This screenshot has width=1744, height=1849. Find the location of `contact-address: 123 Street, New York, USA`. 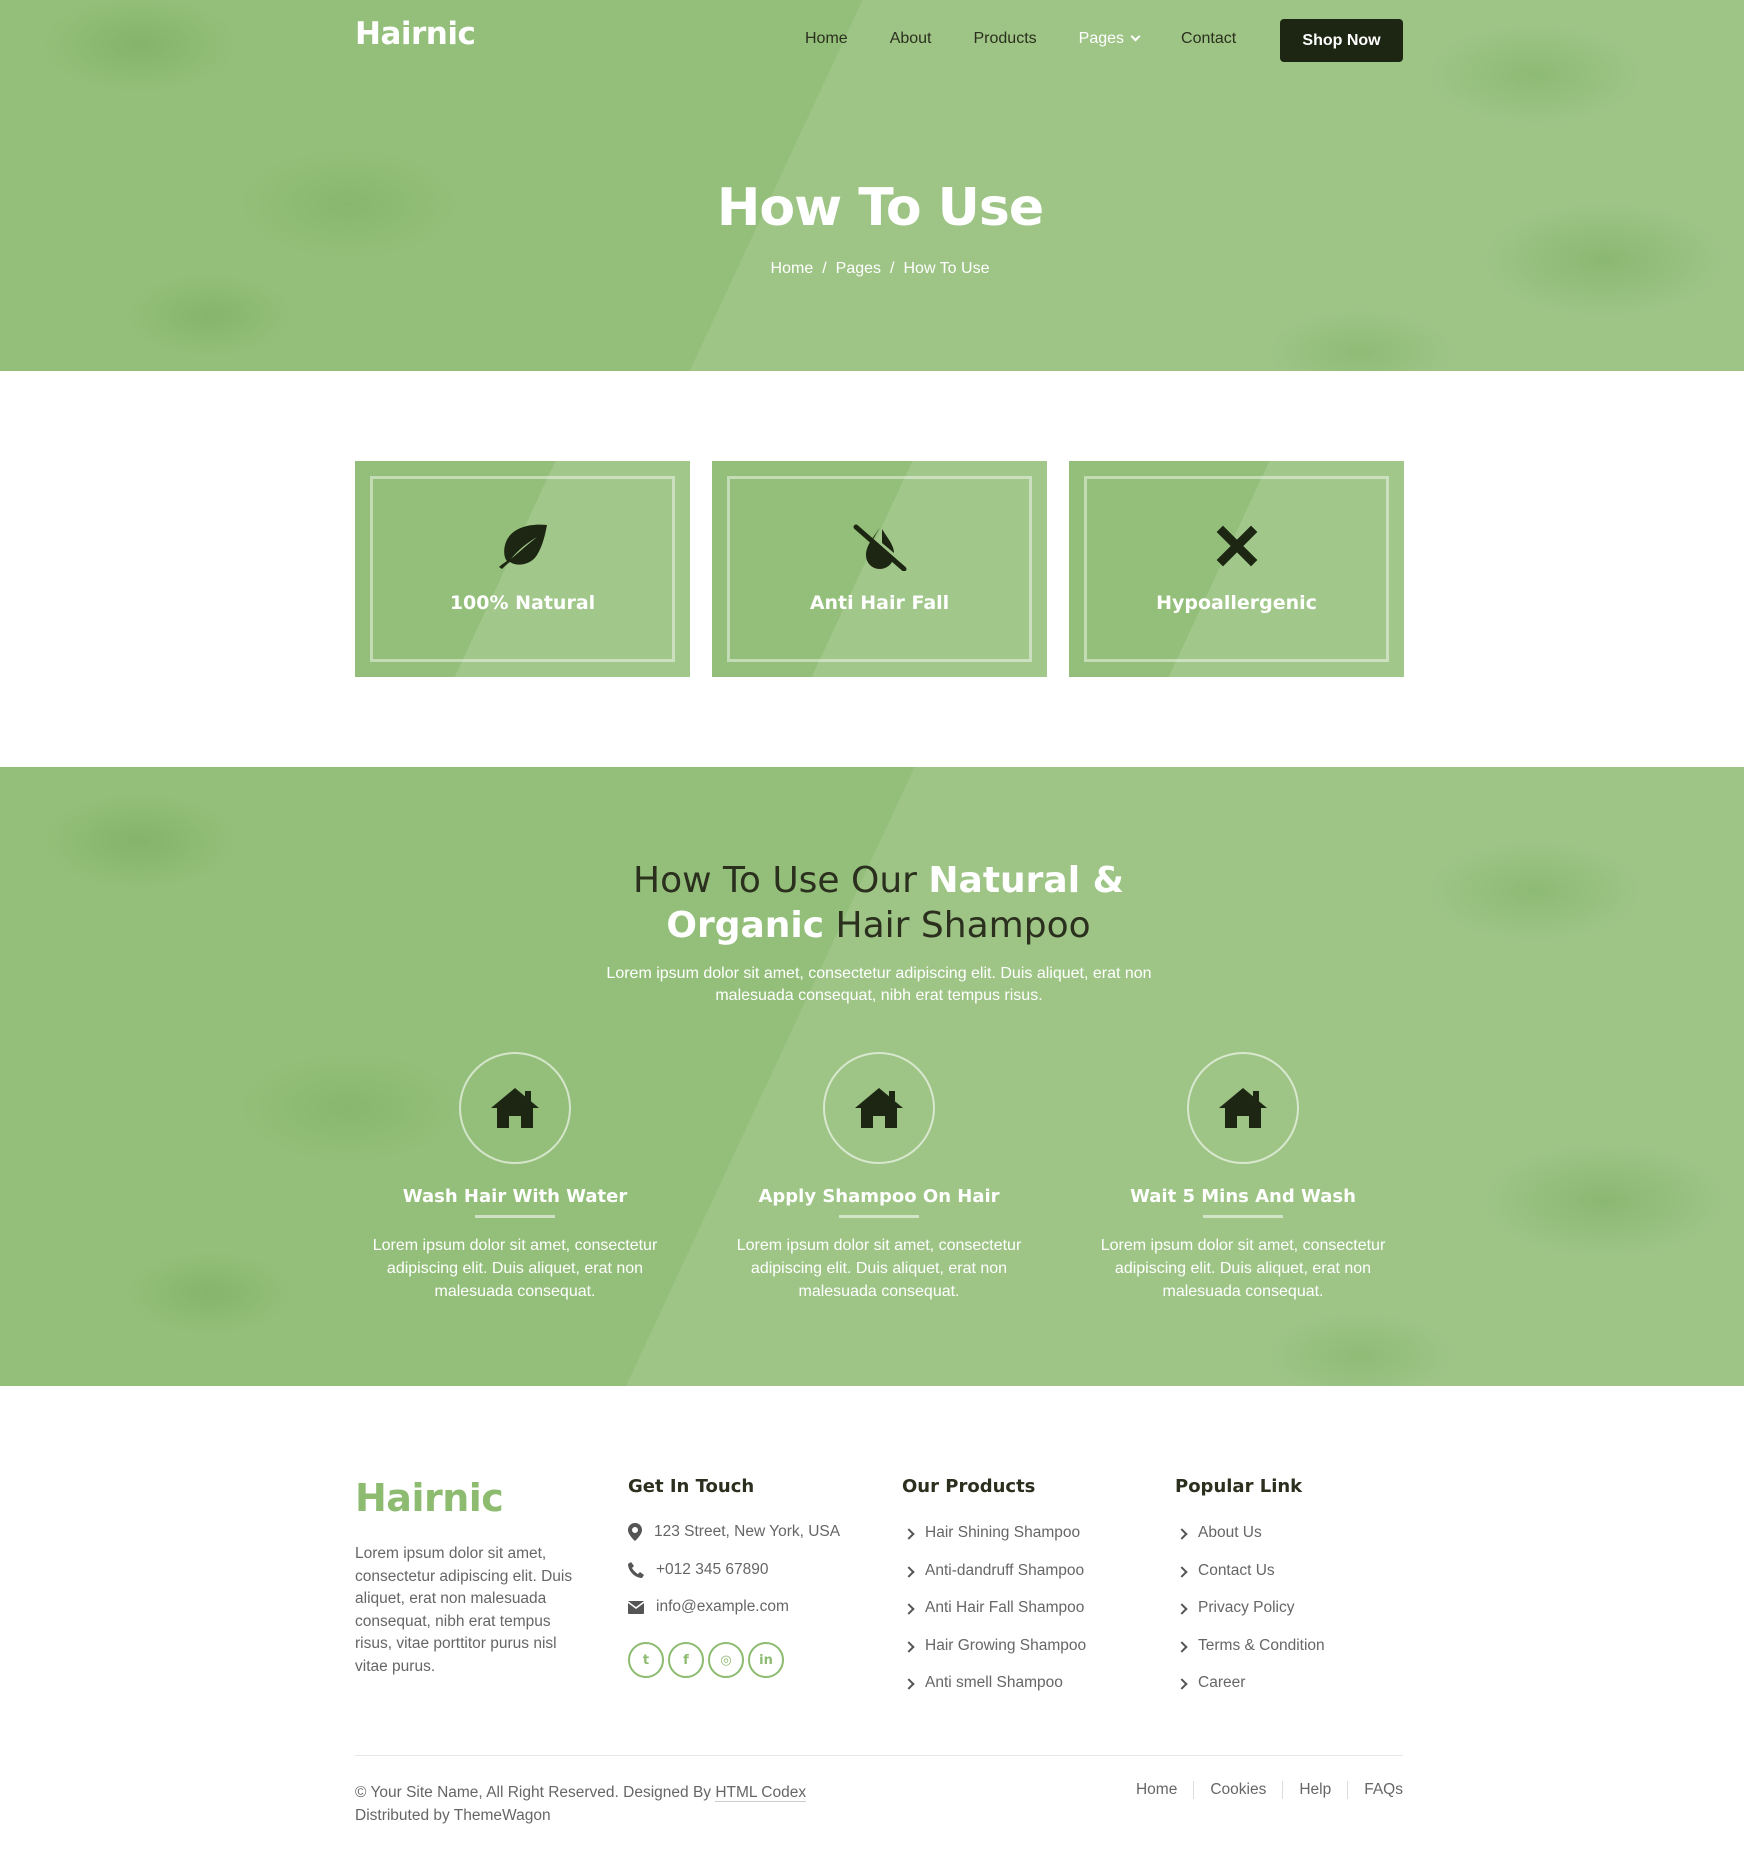

contact-address: 123 Street, New York, USA is located at coordinates (734, 1532).